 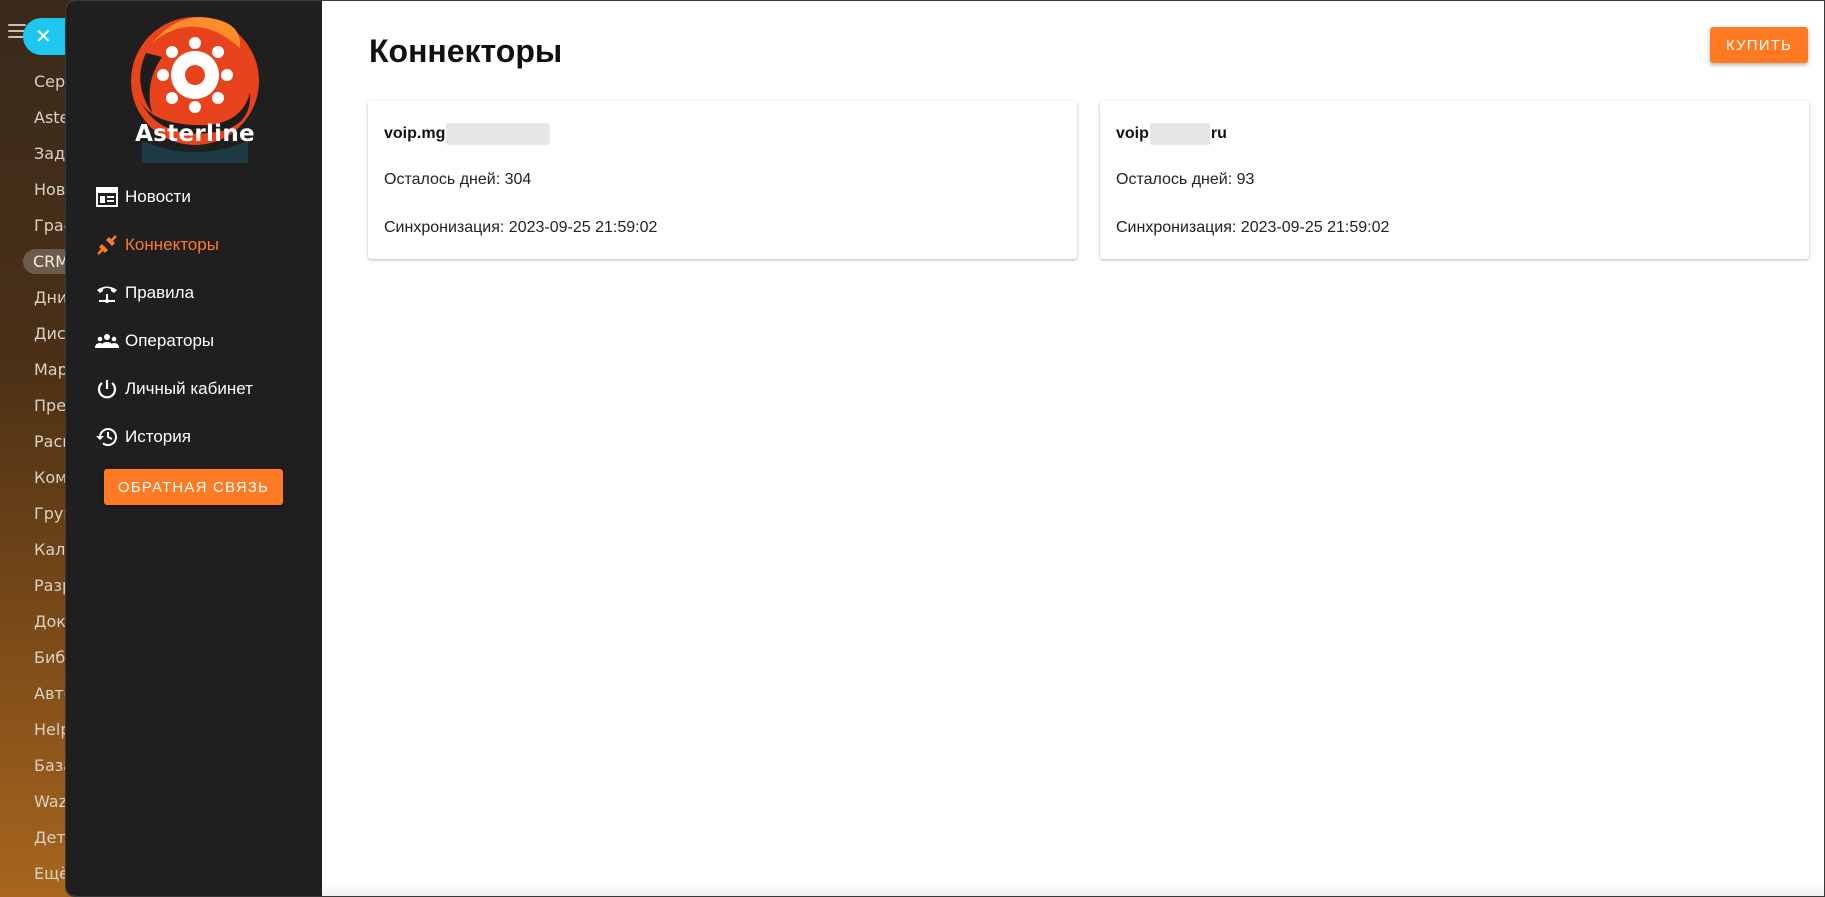 What do you see at coordinates (193, 487) in the screenshot?
I see `feedback-button: Обратная связь` at bounding box center [193, 487].